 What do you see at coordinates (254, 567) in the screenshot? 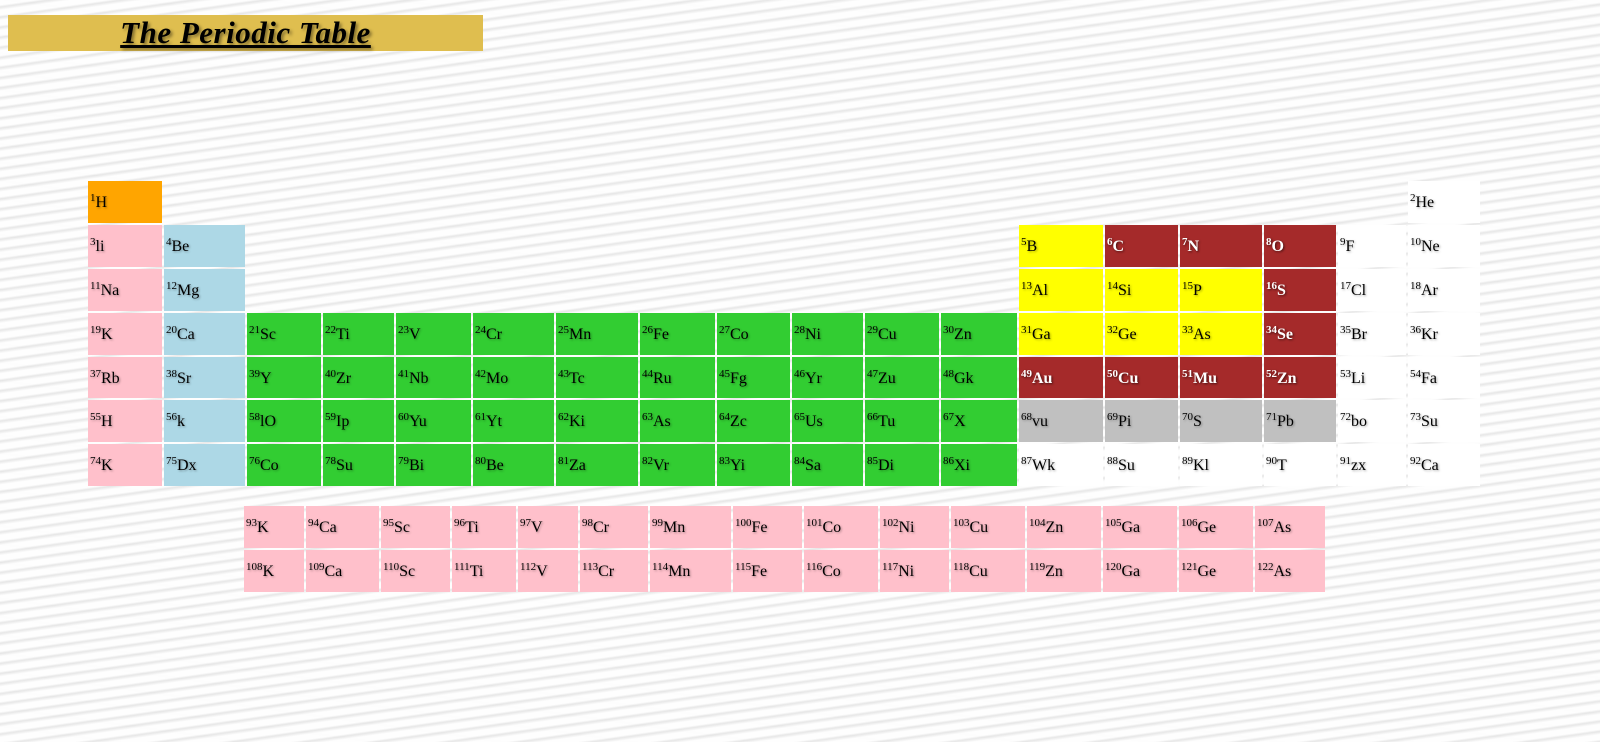
I see `atomic-number: 108` at bounding box center [254, 567].